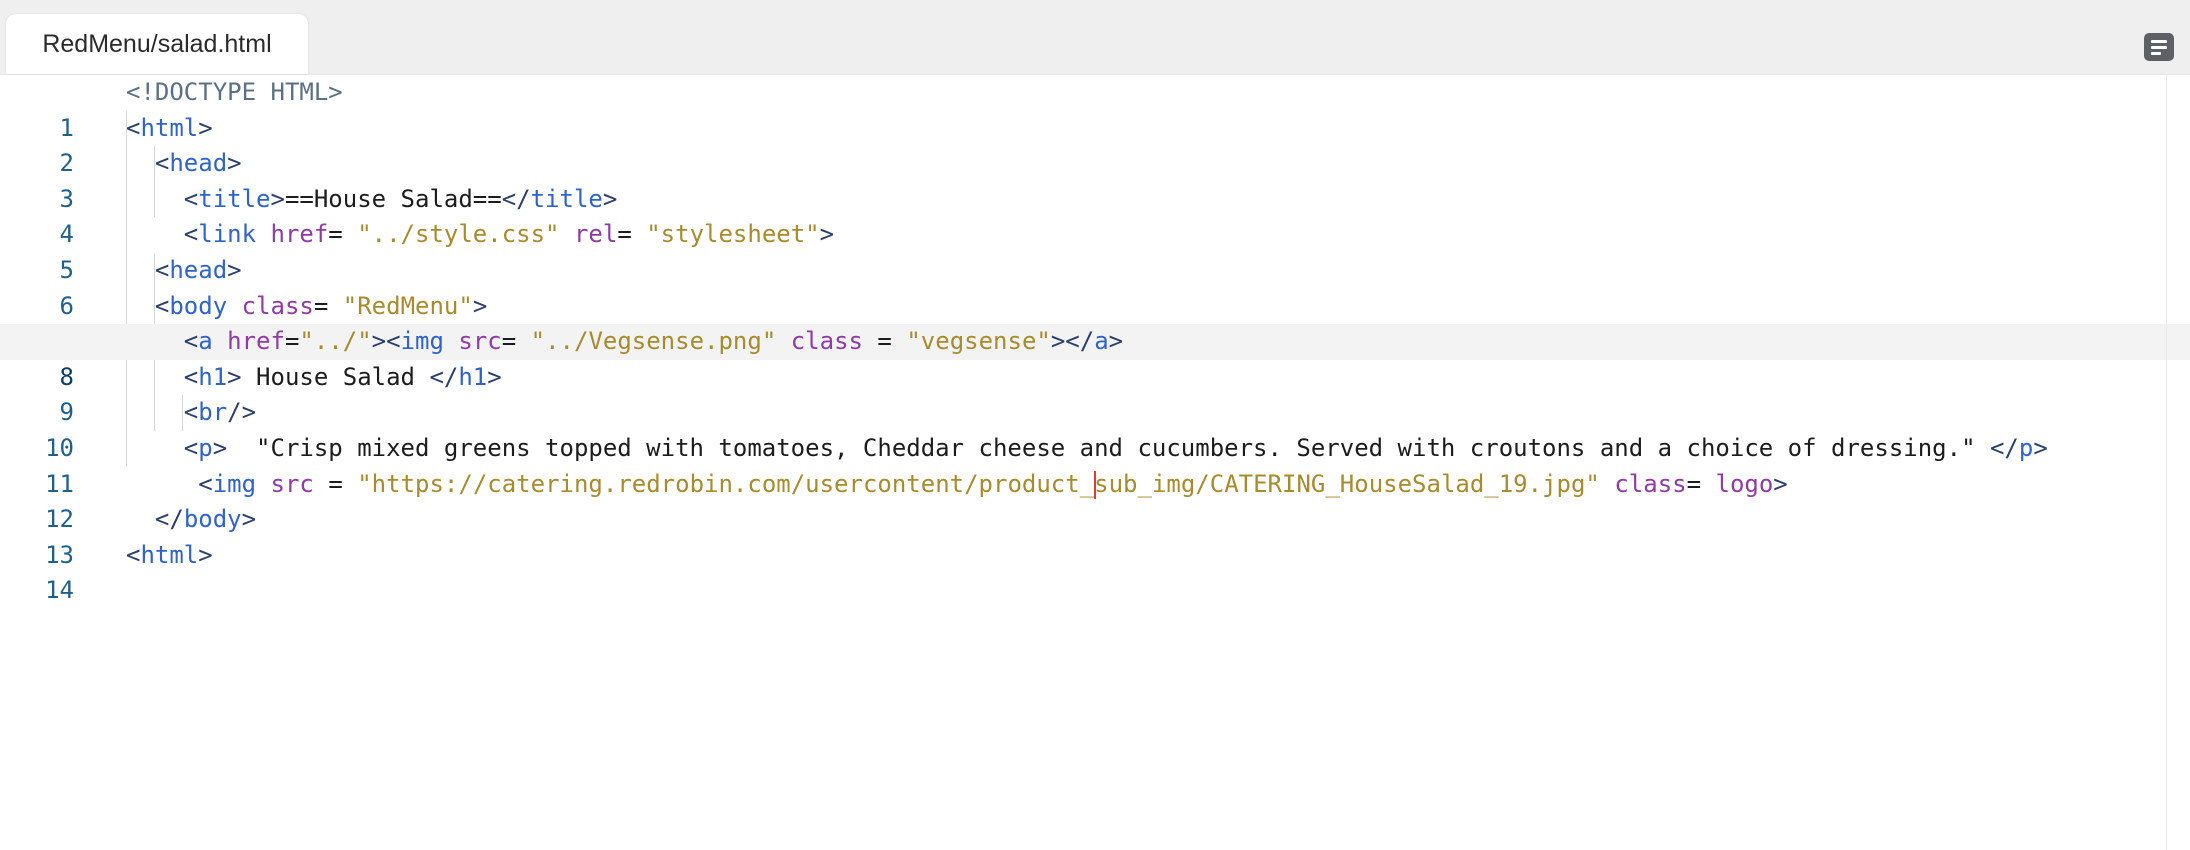 This screenshot has width=2190, height=850. What do you see at coordinates (1095, 286) in the screenshot?
I see `code-line: 6 <head>` at bounding box center [1095, 286].